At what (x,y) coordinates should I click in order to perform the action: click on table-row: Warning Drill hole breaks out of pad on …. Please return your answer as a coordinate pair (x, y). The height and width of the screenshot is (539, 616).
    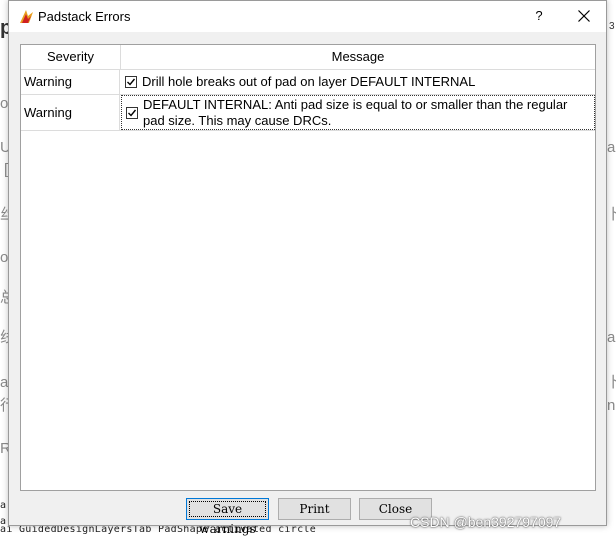
    Looking at the image, I should click on (308, 82).